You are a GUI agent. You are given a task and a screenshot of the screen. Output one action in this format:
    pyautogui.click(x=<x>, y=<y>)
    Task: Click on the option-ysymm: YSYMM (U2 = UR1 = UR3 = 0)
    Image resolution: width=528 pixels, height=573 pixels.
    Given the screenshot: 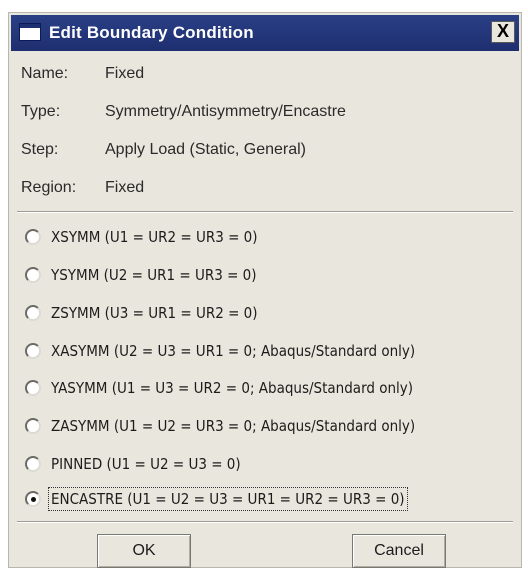 What is the action you would take?
    pyautogui.click(x=267, y=276)
    